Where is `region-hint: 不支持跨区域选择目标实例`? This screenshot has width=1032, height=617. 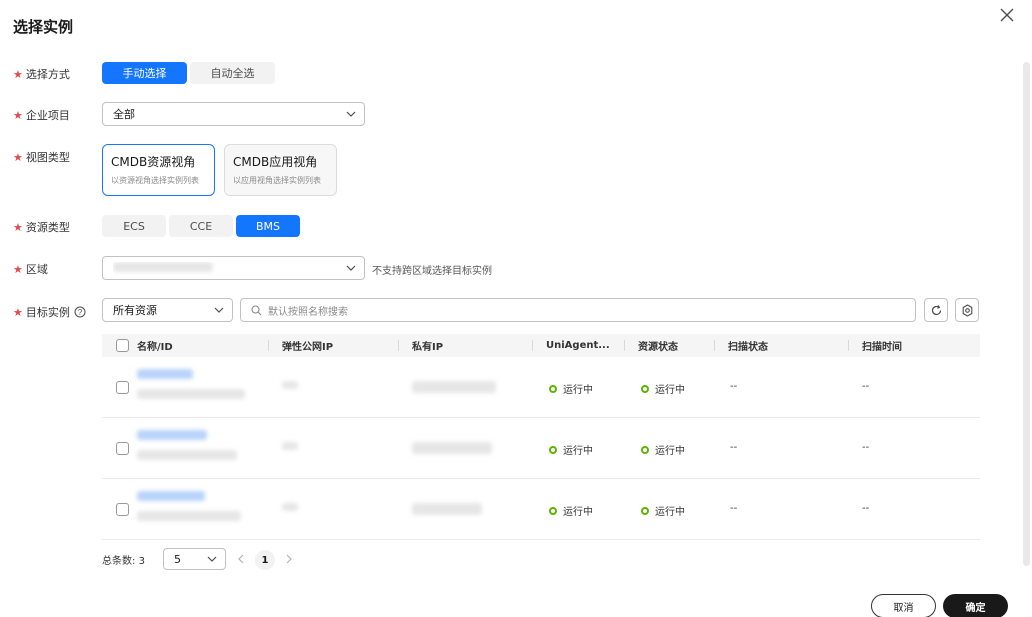
region-hint: 不支持跨区域选择目标实例 is located at coordinates (432, 271).